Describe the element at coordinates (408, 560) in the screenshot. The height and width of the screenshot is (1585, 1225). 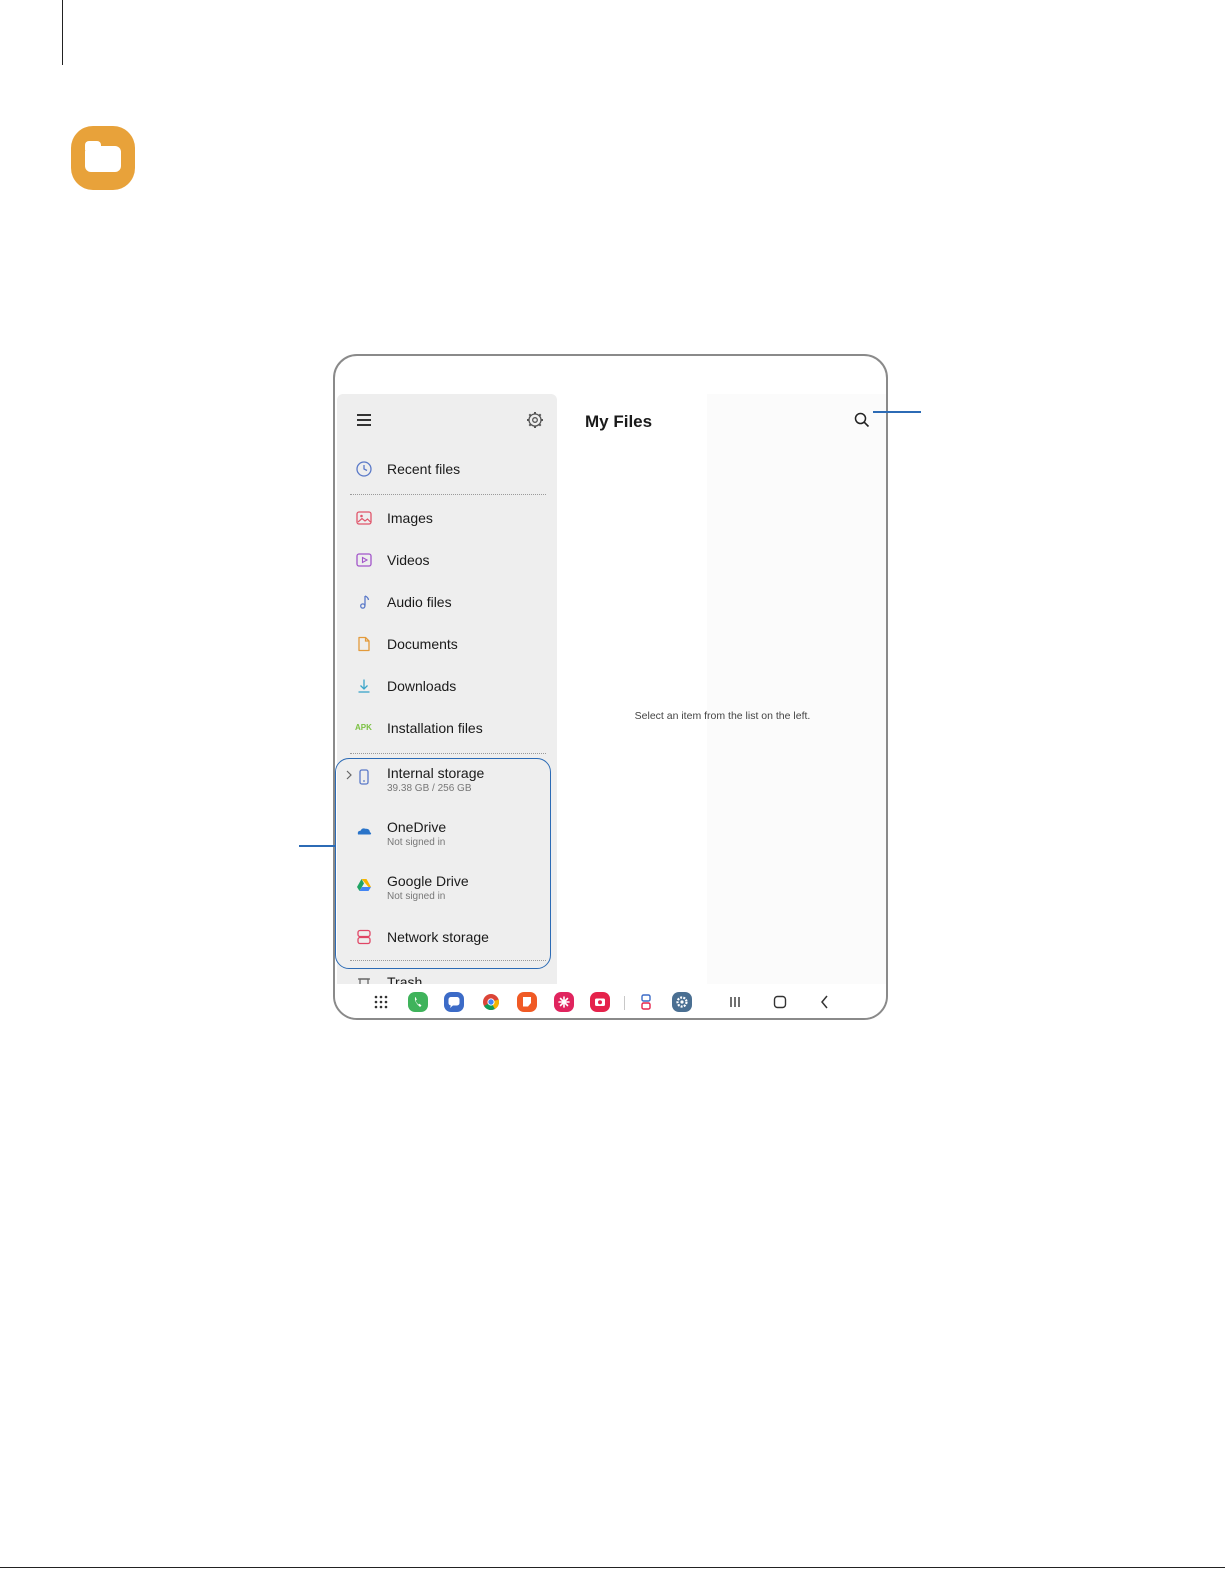
I see `sidebar-item-label: Videos` at that location.